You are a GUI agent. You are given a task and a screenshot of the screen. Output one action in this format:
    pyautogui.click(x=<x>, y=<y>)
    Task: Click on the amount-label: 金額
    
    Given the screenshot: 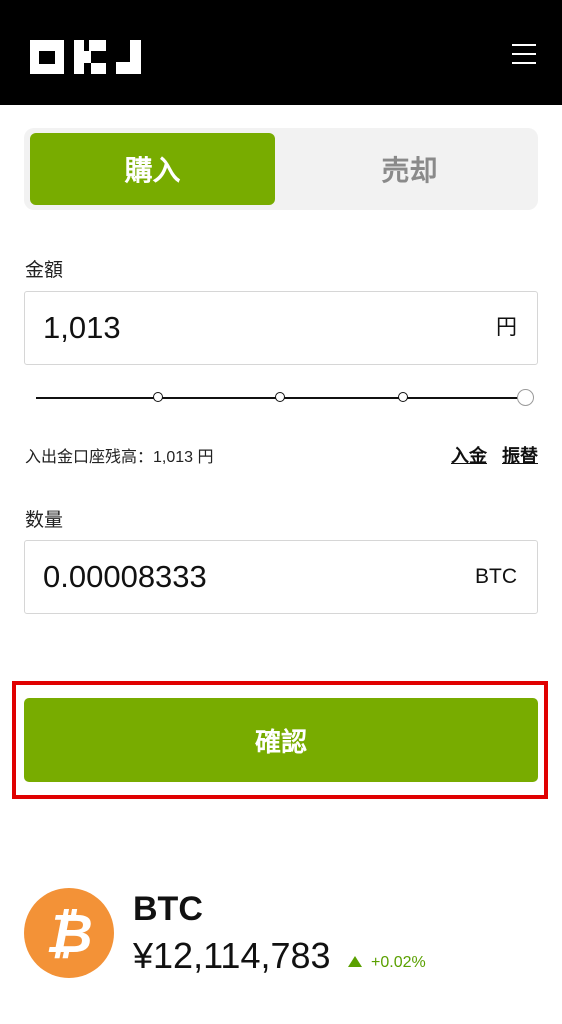 What is the action you would take?
    pyautogui.click(x=44, y=270)
    